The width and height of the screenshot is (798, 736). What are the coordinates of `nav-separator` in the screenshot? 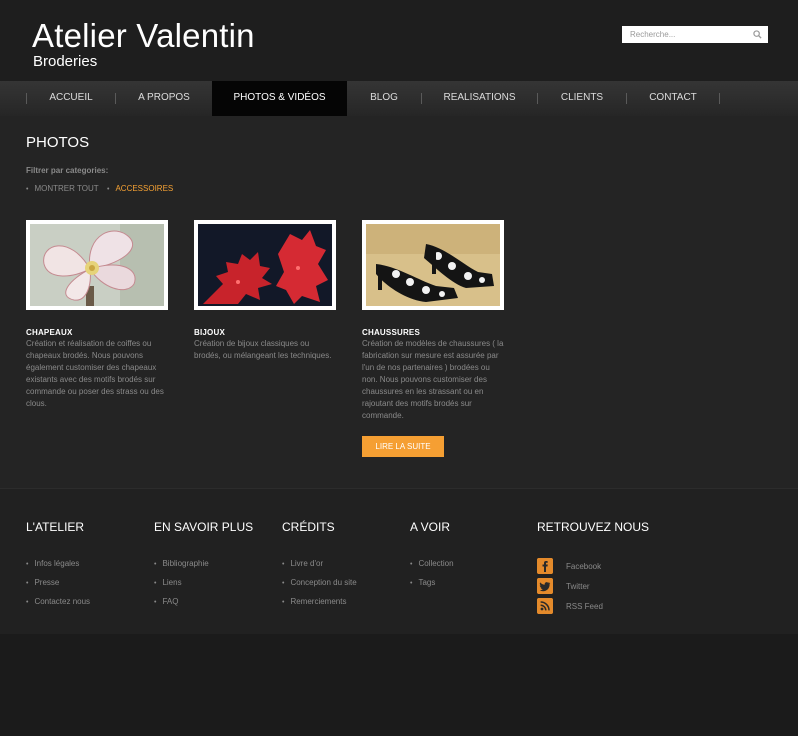 It's located at (719, 98).